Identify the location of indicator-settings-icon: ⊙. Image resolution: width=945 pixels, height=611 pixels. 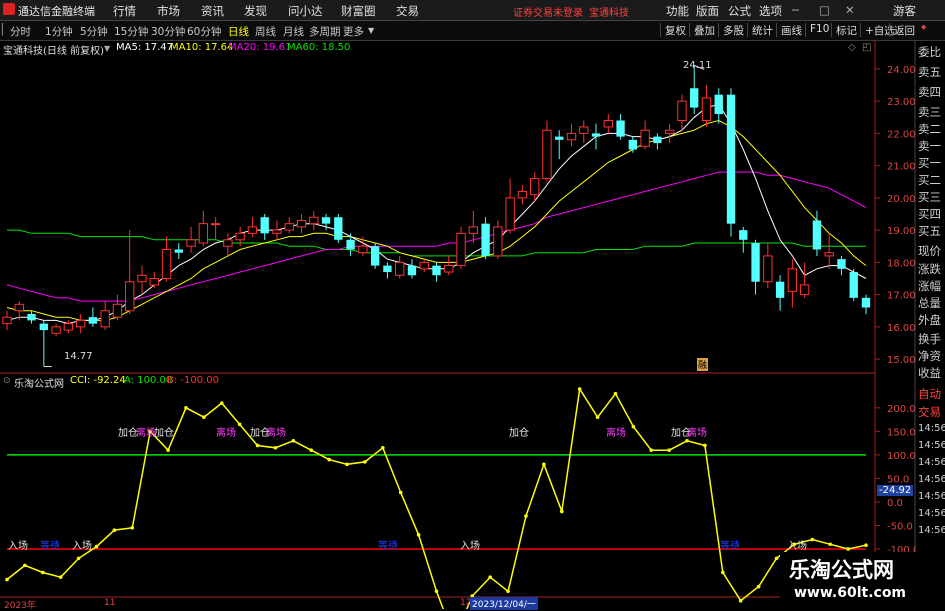
(7, 381).